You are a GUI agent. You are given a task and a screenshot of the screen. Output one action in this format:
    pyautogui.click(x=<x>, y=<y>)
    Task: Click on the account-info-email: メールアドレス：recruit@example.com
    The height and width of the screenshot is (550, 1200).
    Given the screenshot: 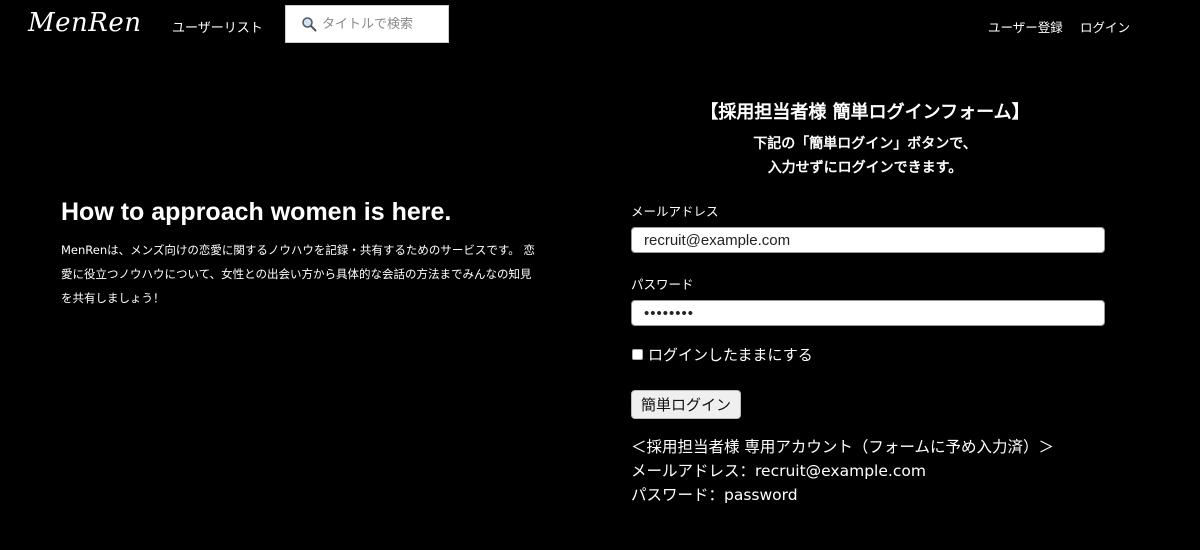 What is the action you would take?
    pyautogui.click(x=778, y=471)
    